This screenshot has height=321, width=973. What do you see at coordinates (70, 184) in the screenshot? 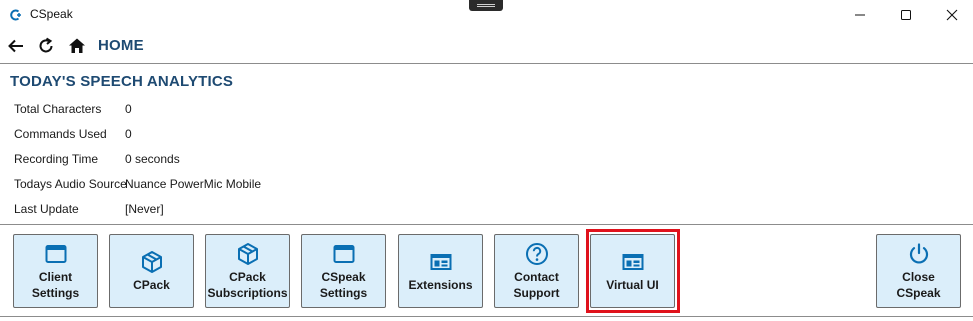
I see `stat-label: Todays Audio Source` at bounding box center [70, 184].